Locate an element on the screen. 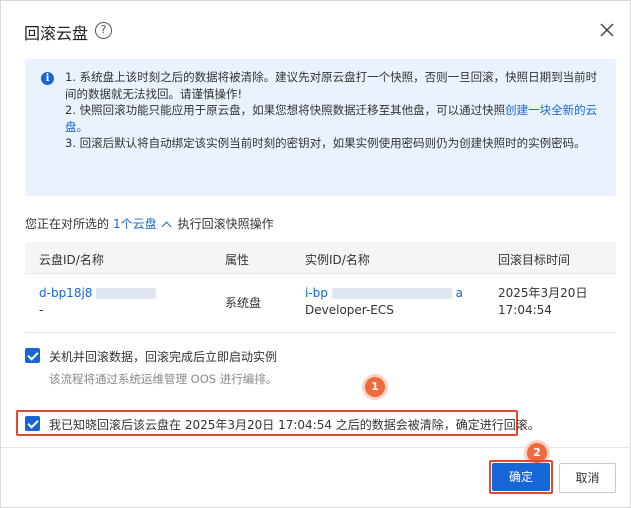  disk-attribute: 系统盘 is located at coordinates (243, 303).